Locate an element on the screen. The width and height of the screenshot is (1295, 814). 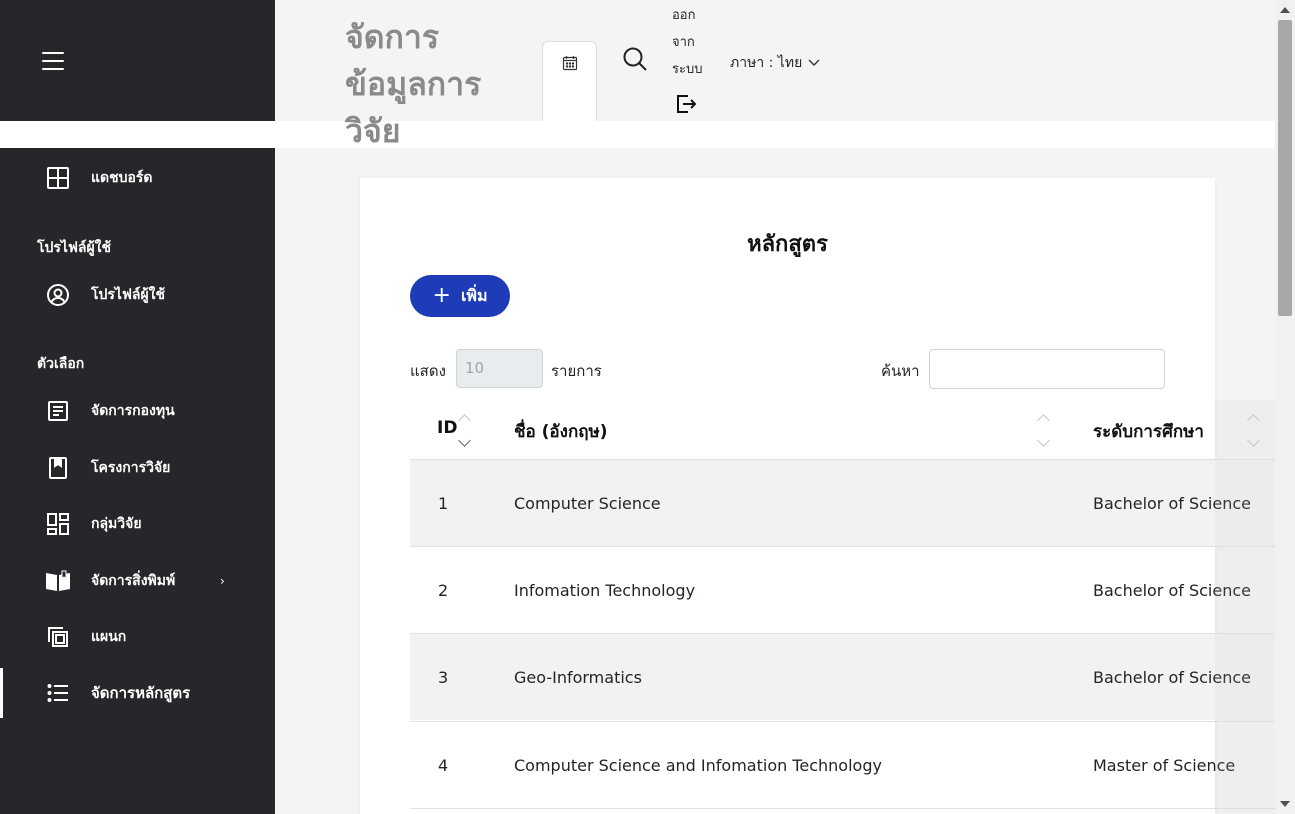
copy-icon is located at coordinates (58, 637).